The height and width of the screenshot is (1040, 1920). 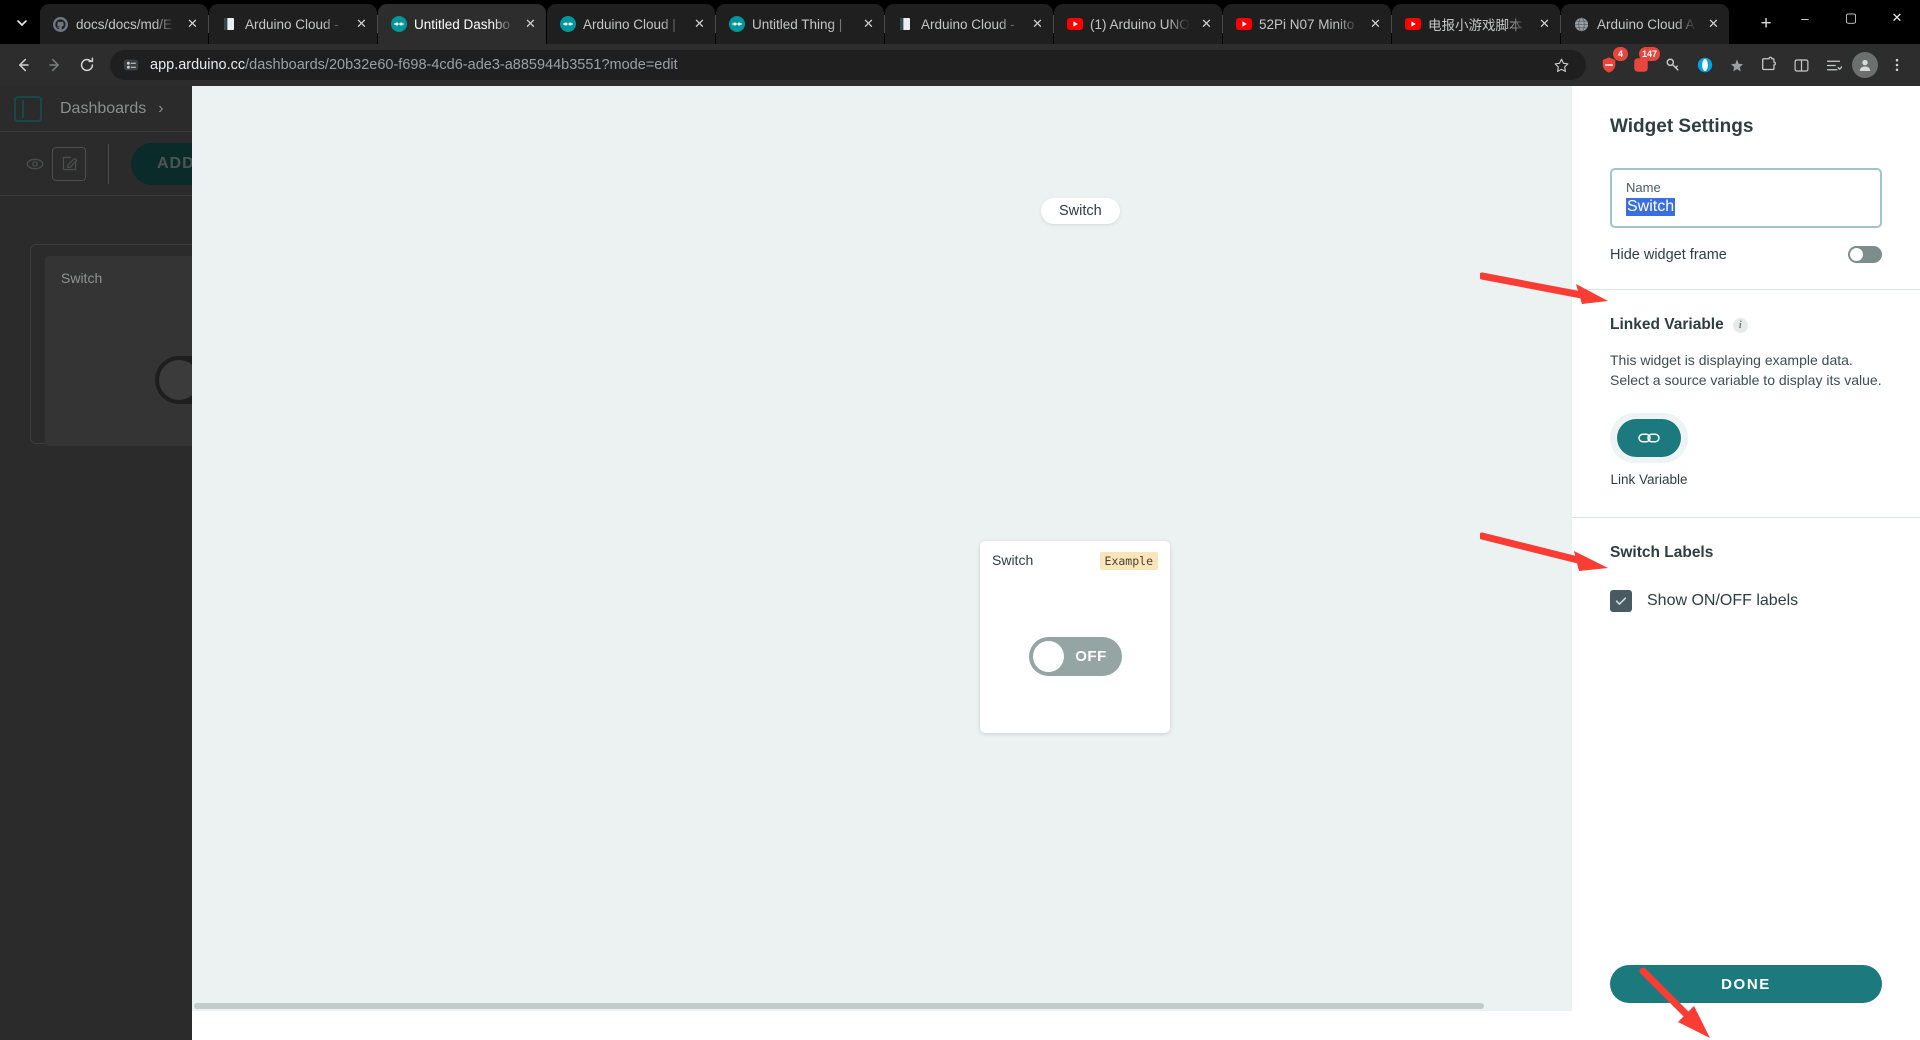 What do you see at coordinates (1013, 560) in the screenshot?
I see `widget-card-title: Switch` at bounding box center [1013, 560].